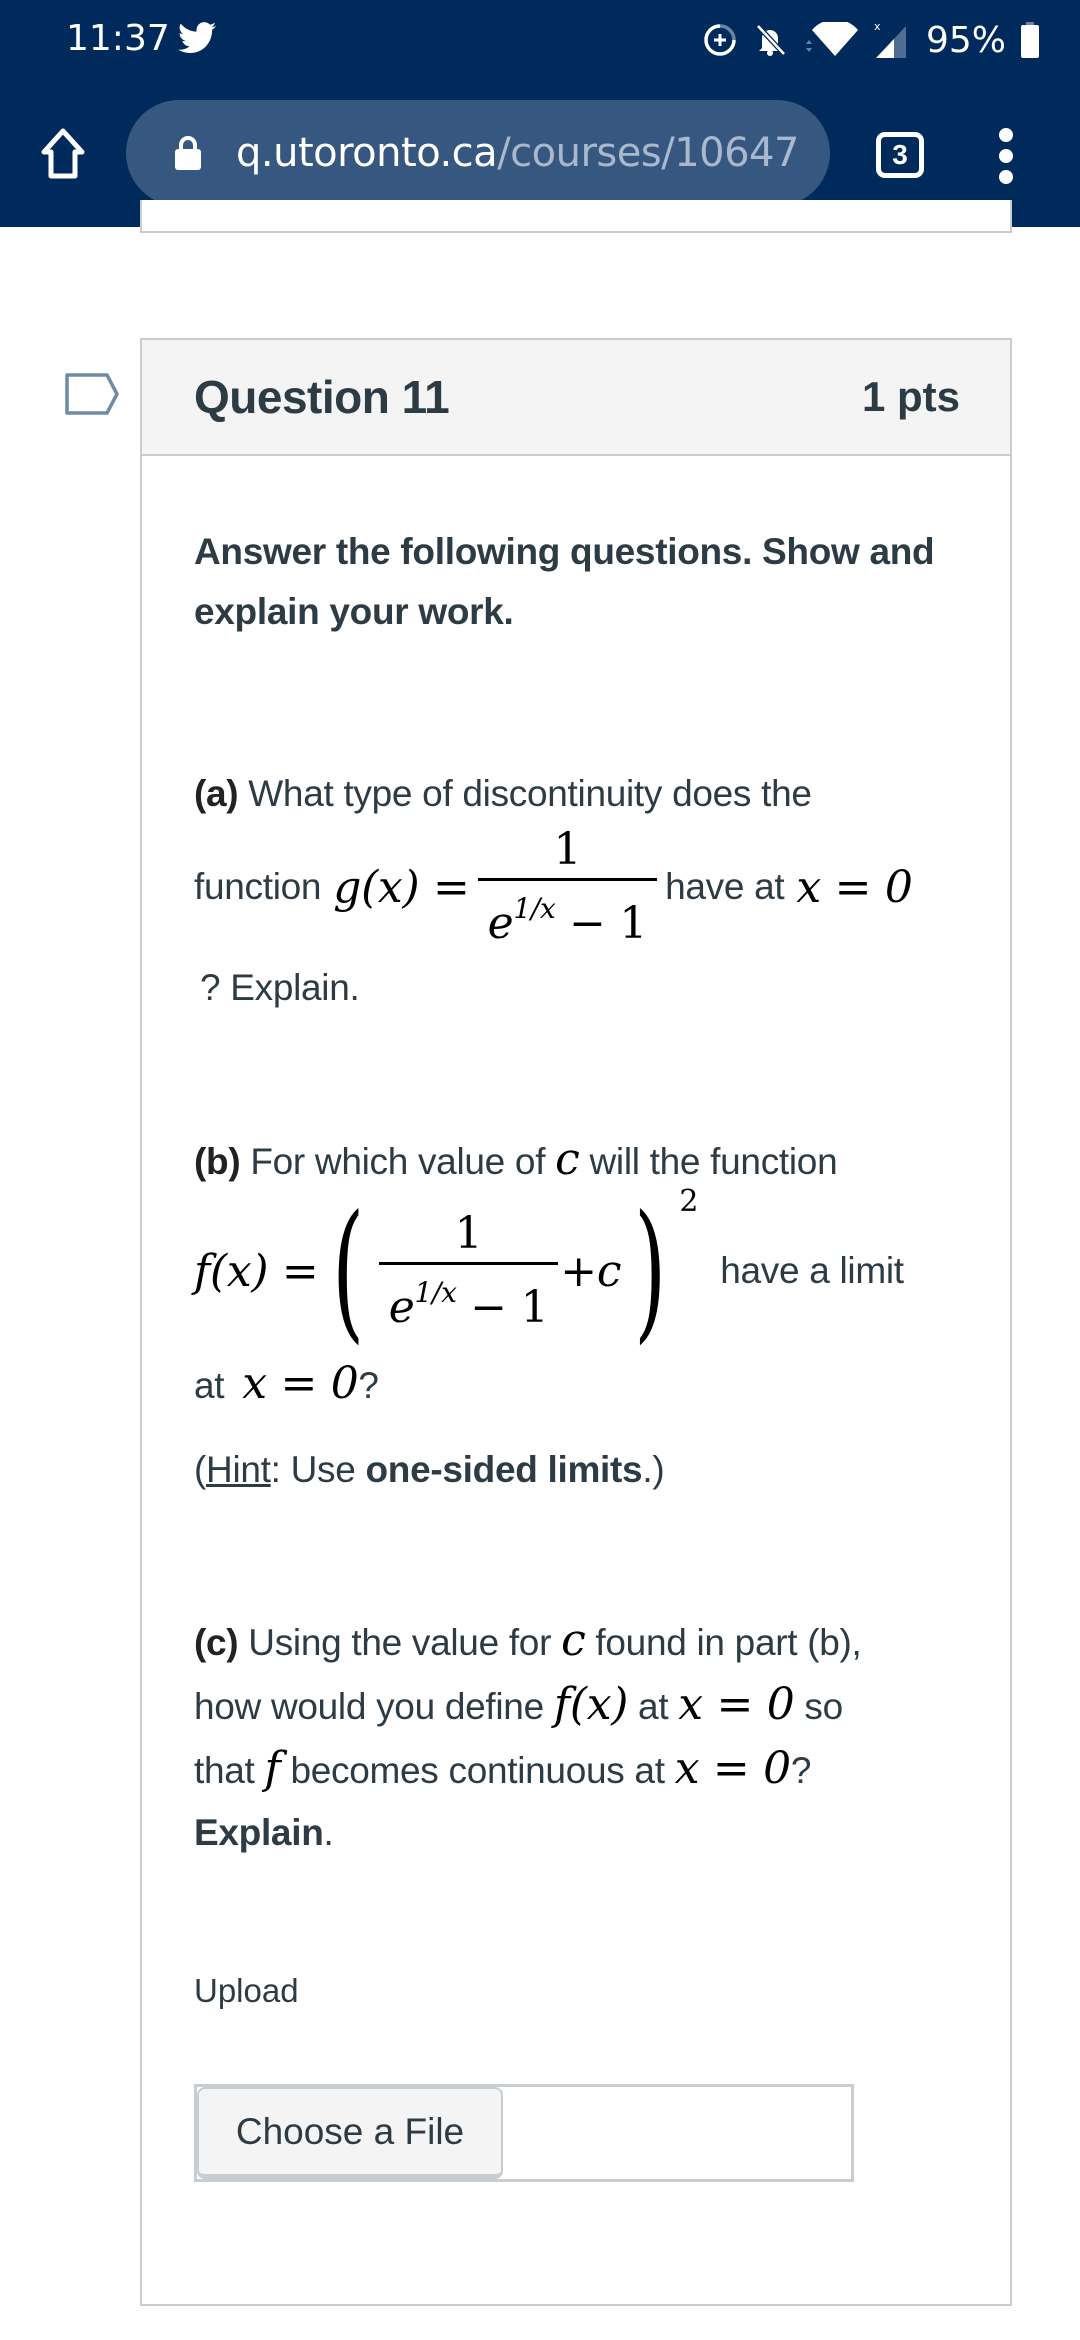 Image resolution: width=1080 pixels, height=2340 pixels. Describe the element at coordinates (400, 1642) in the screenshot. I see `part-c-text: Using the value for` at that location.